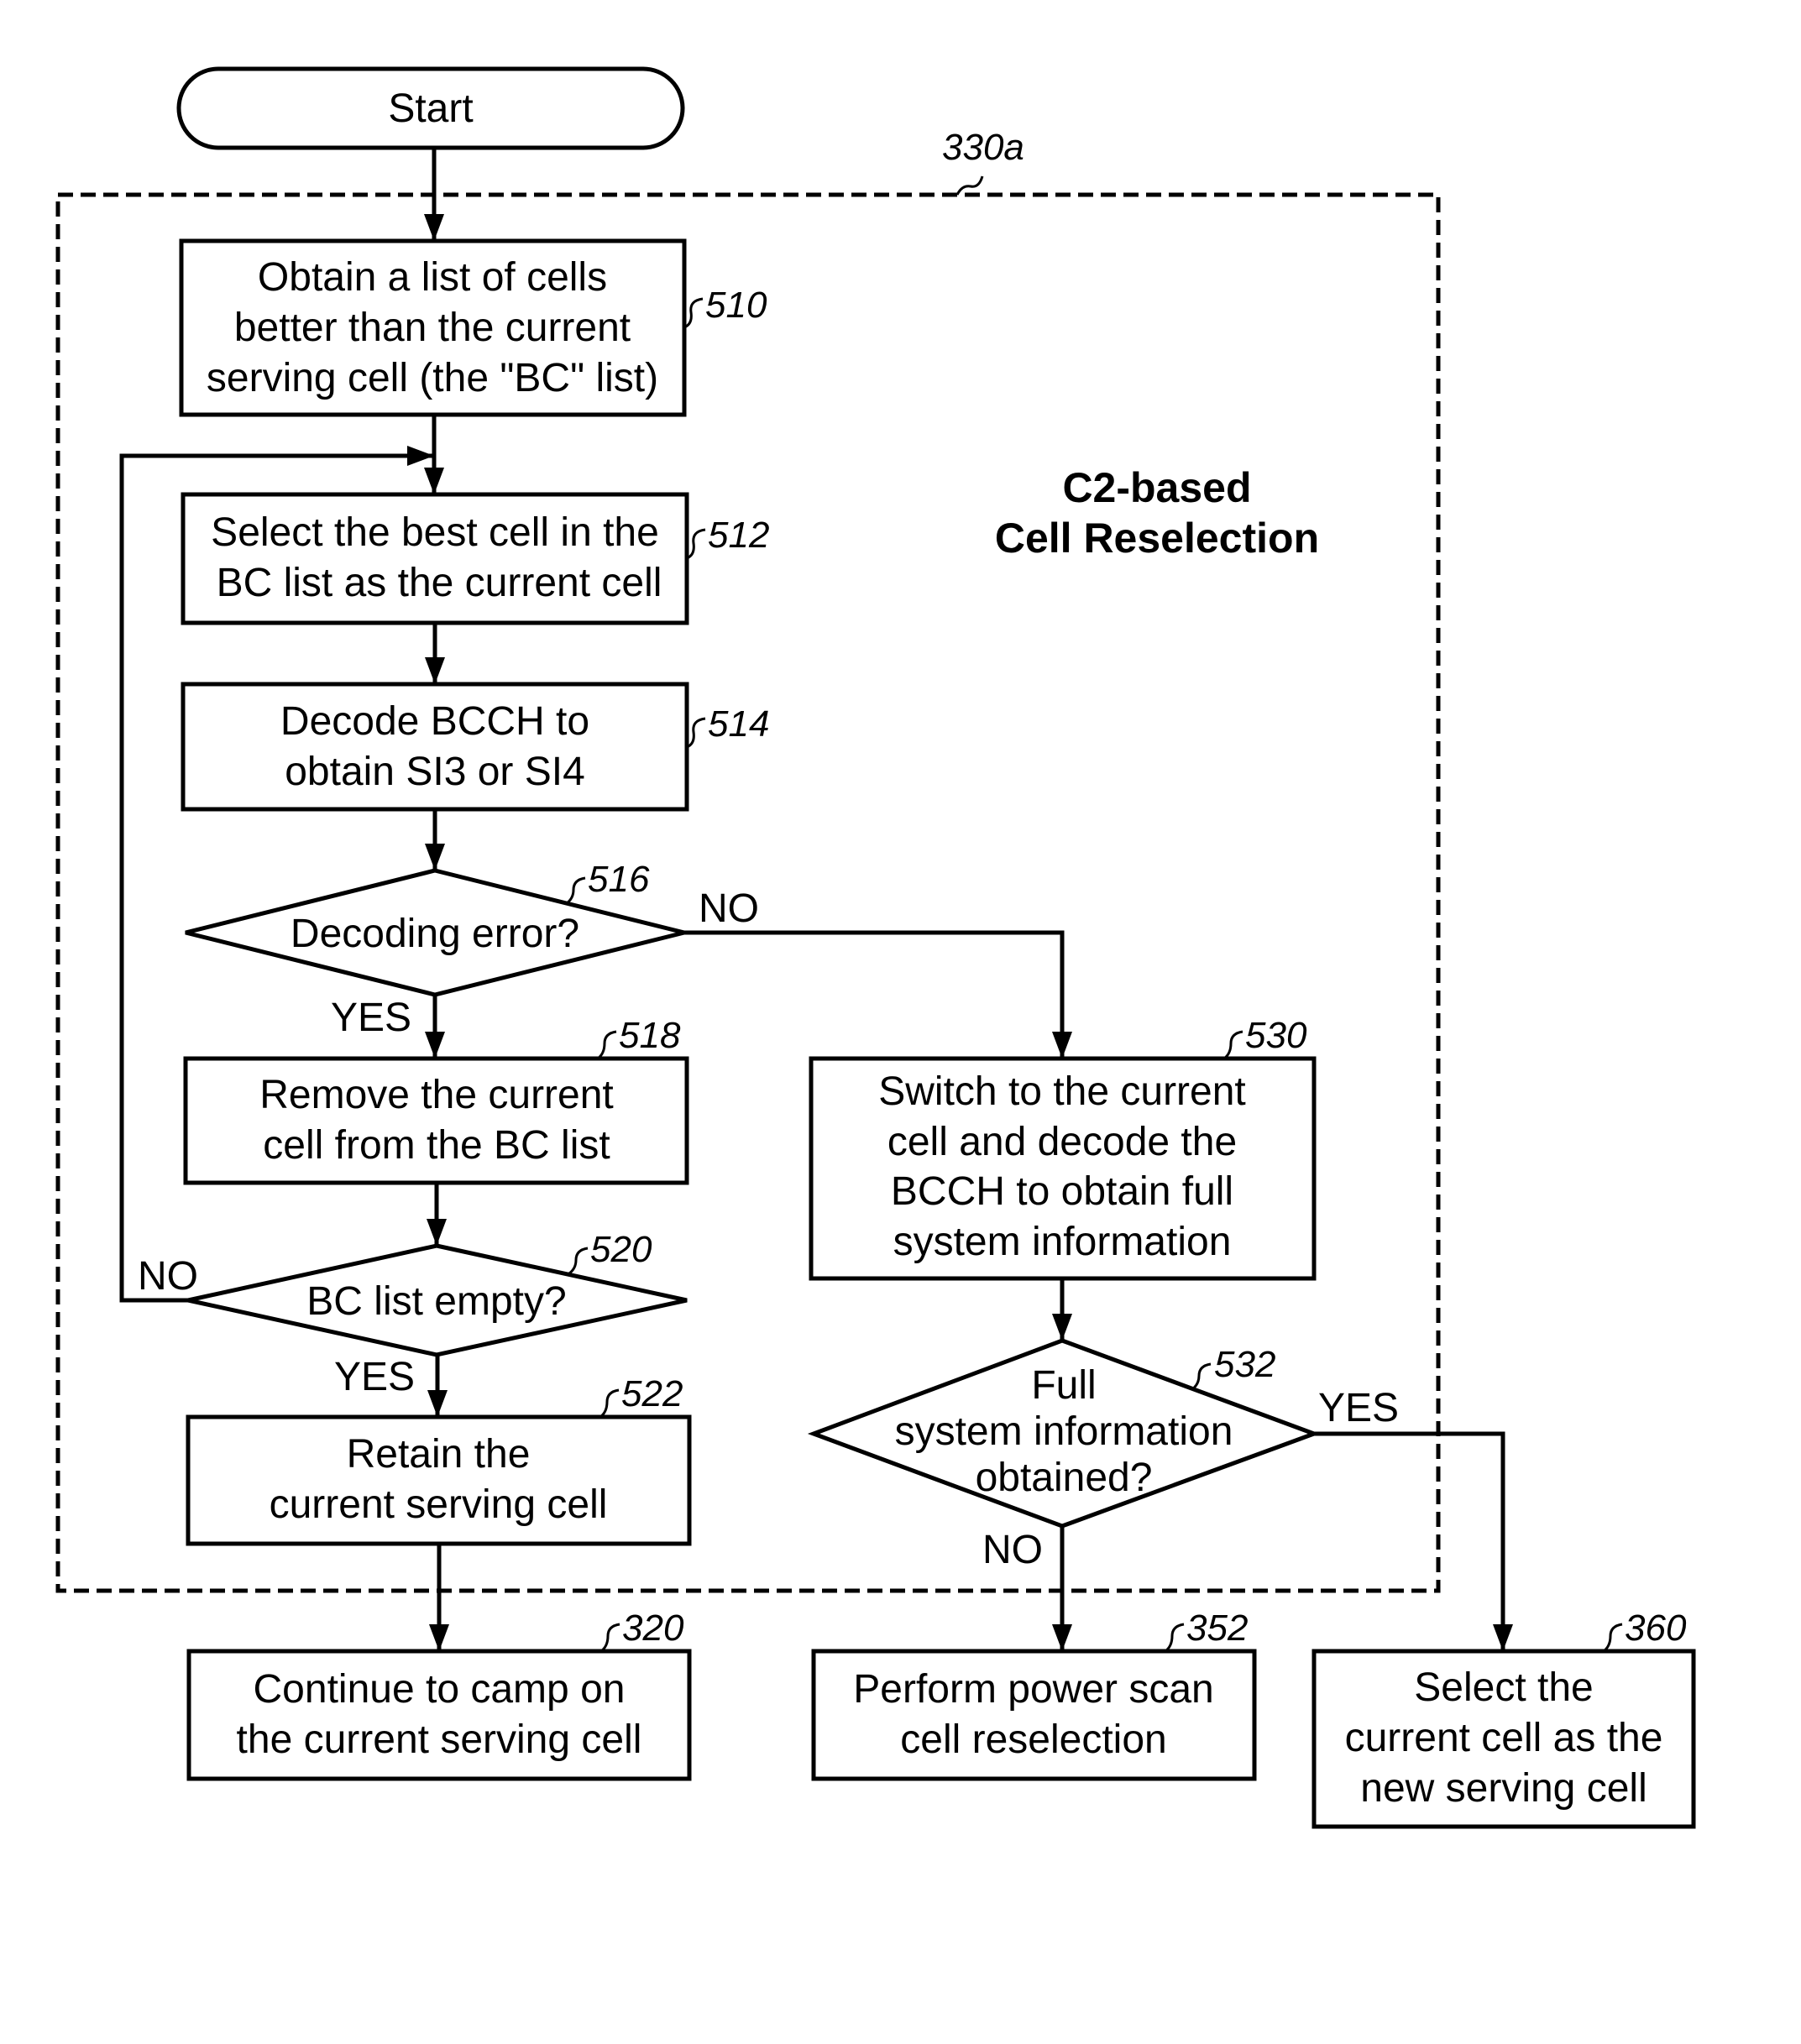 Image resolution: width=1801 pixels, height=2044 pixels. I want to click on edge-label-520-yes: YES, so click(375, 1377).